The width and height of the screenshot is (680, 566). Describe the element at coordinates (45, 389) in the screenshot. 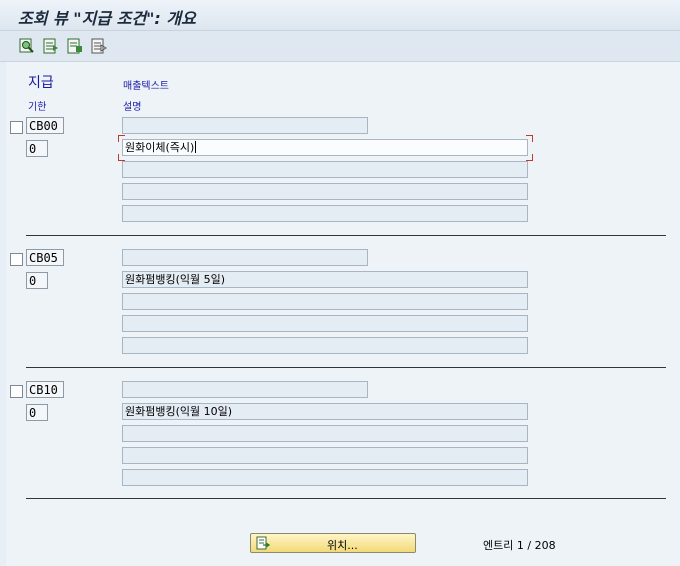

I see `payment-terms-code: CB10` at that location.